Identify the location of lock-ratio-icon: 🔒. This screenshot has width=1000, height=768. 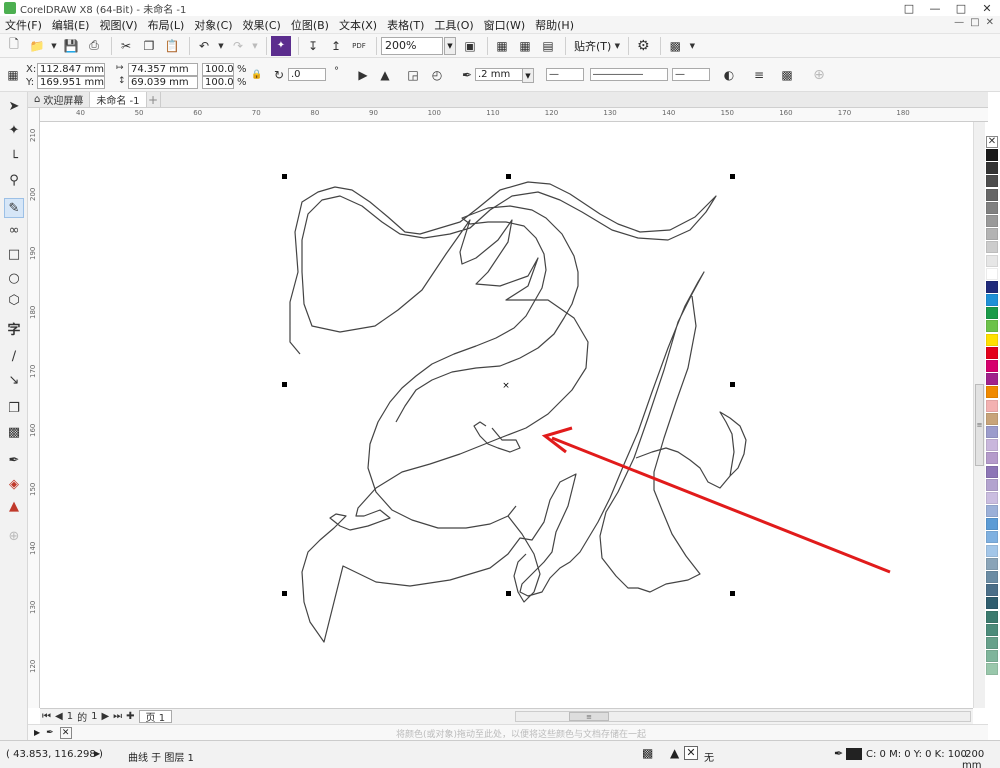
(257, 75).